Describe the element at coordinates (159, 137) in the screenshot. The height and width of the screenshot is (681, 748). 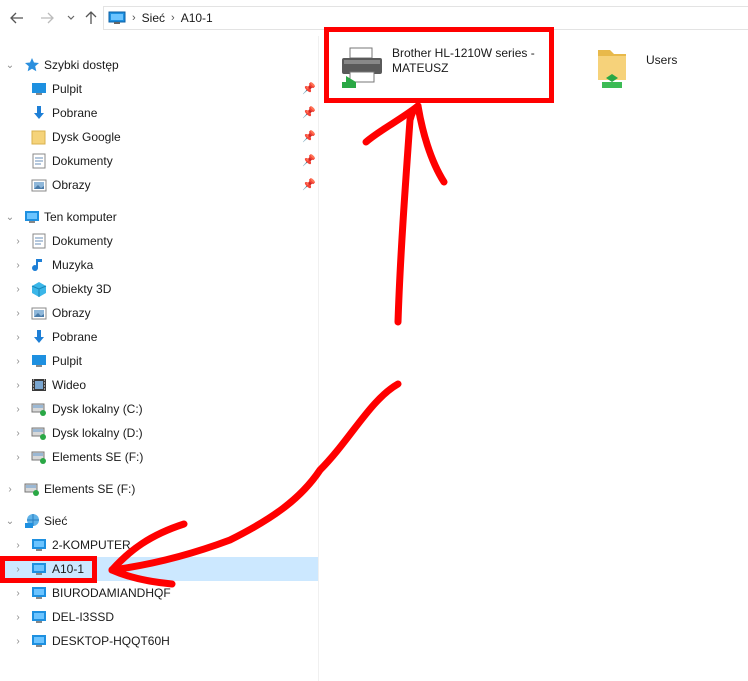
I see `tree-item-dysk-google: Dysk Google 📌` at that location.